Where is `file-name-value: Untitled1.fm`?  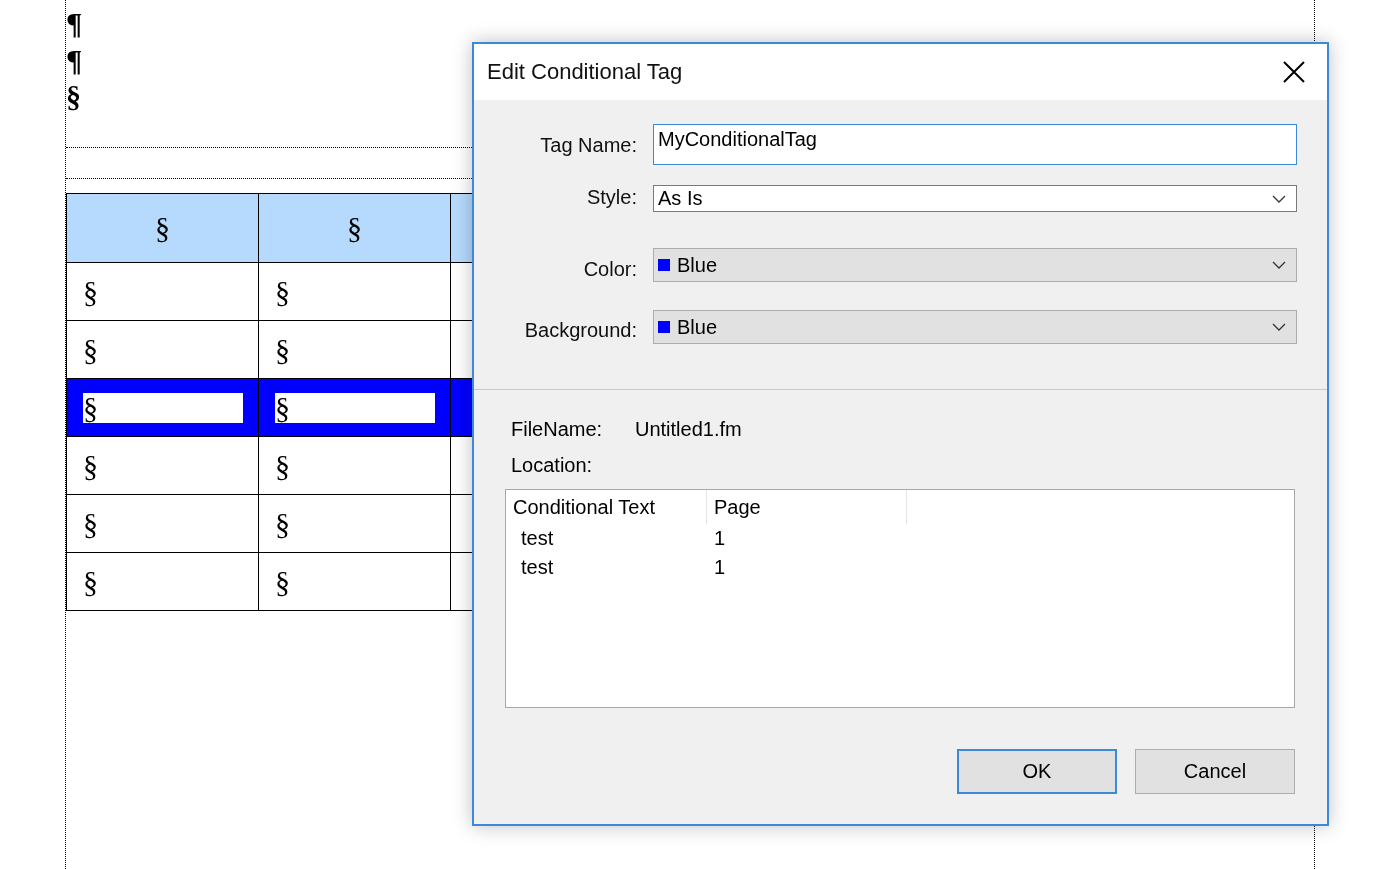
file-name-value: Untitled1.fm is located at coordinates (688, 429).